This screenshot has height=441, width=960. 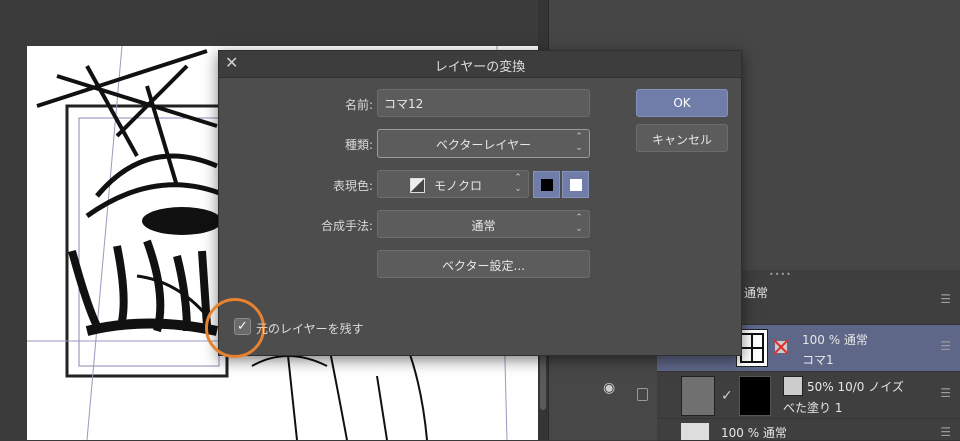 I want to click on color-value: モノクロ, so click(x=458, y=186).